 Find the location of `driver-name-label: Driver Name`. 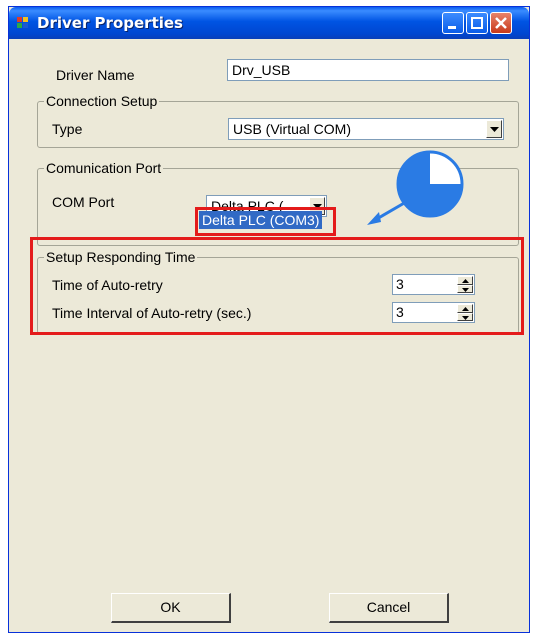

driver-name-label: Driver Name is located at coordinates (95, 75).